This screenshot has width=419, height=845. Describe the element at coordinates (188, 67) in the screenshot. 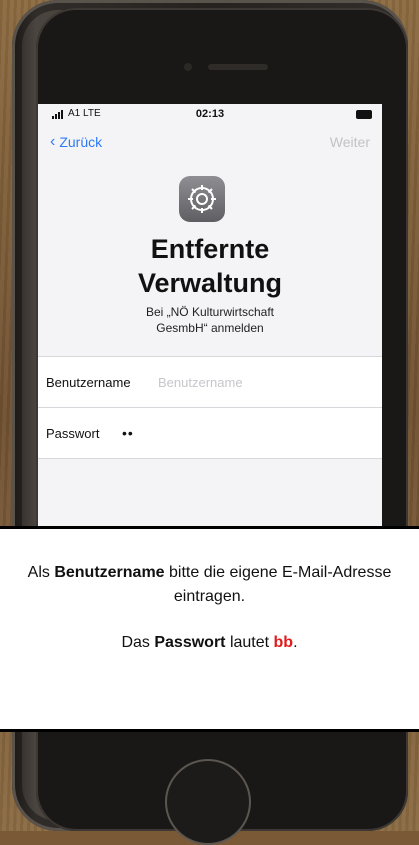

I see `front-camera` at that location.